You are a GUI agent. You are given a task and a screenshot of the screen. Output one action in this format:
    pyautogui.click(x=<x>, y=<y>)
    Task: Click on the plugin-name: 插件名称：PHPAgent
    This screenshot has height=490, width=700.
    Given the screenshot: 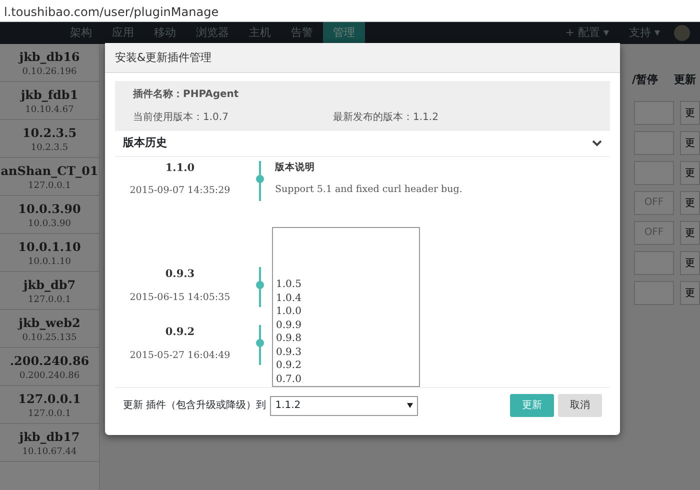 What is the action you would take?
    pyautogui.click(x=186, y=95)
    